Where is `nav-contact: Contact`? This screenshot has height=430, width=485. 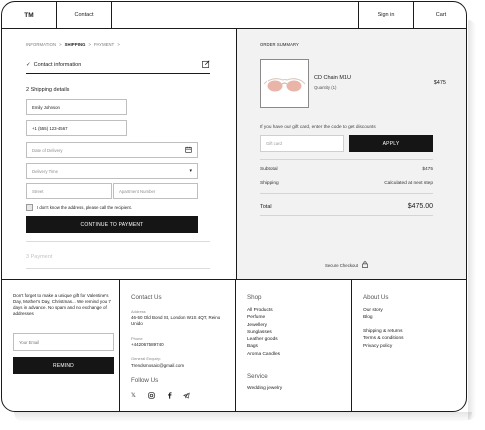
nav-contact: Contact is located at coordinates (84, 15).